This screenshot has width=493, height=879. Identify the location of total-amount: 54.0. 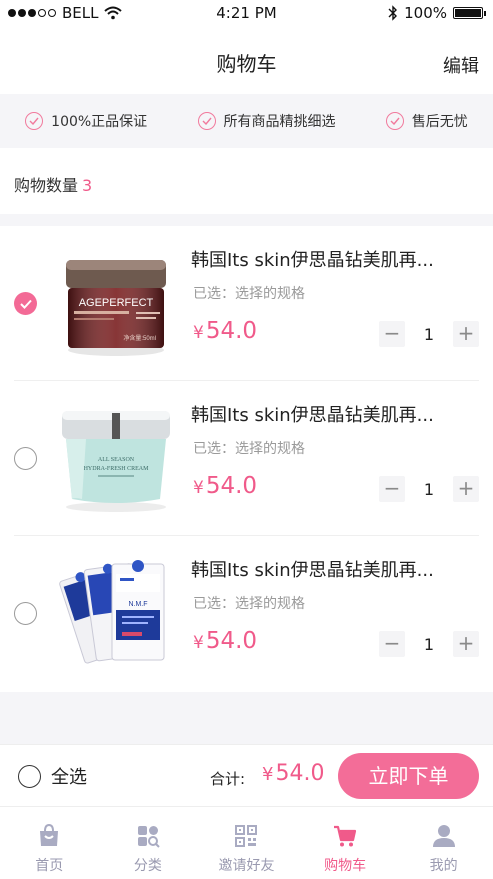
(300, 773).